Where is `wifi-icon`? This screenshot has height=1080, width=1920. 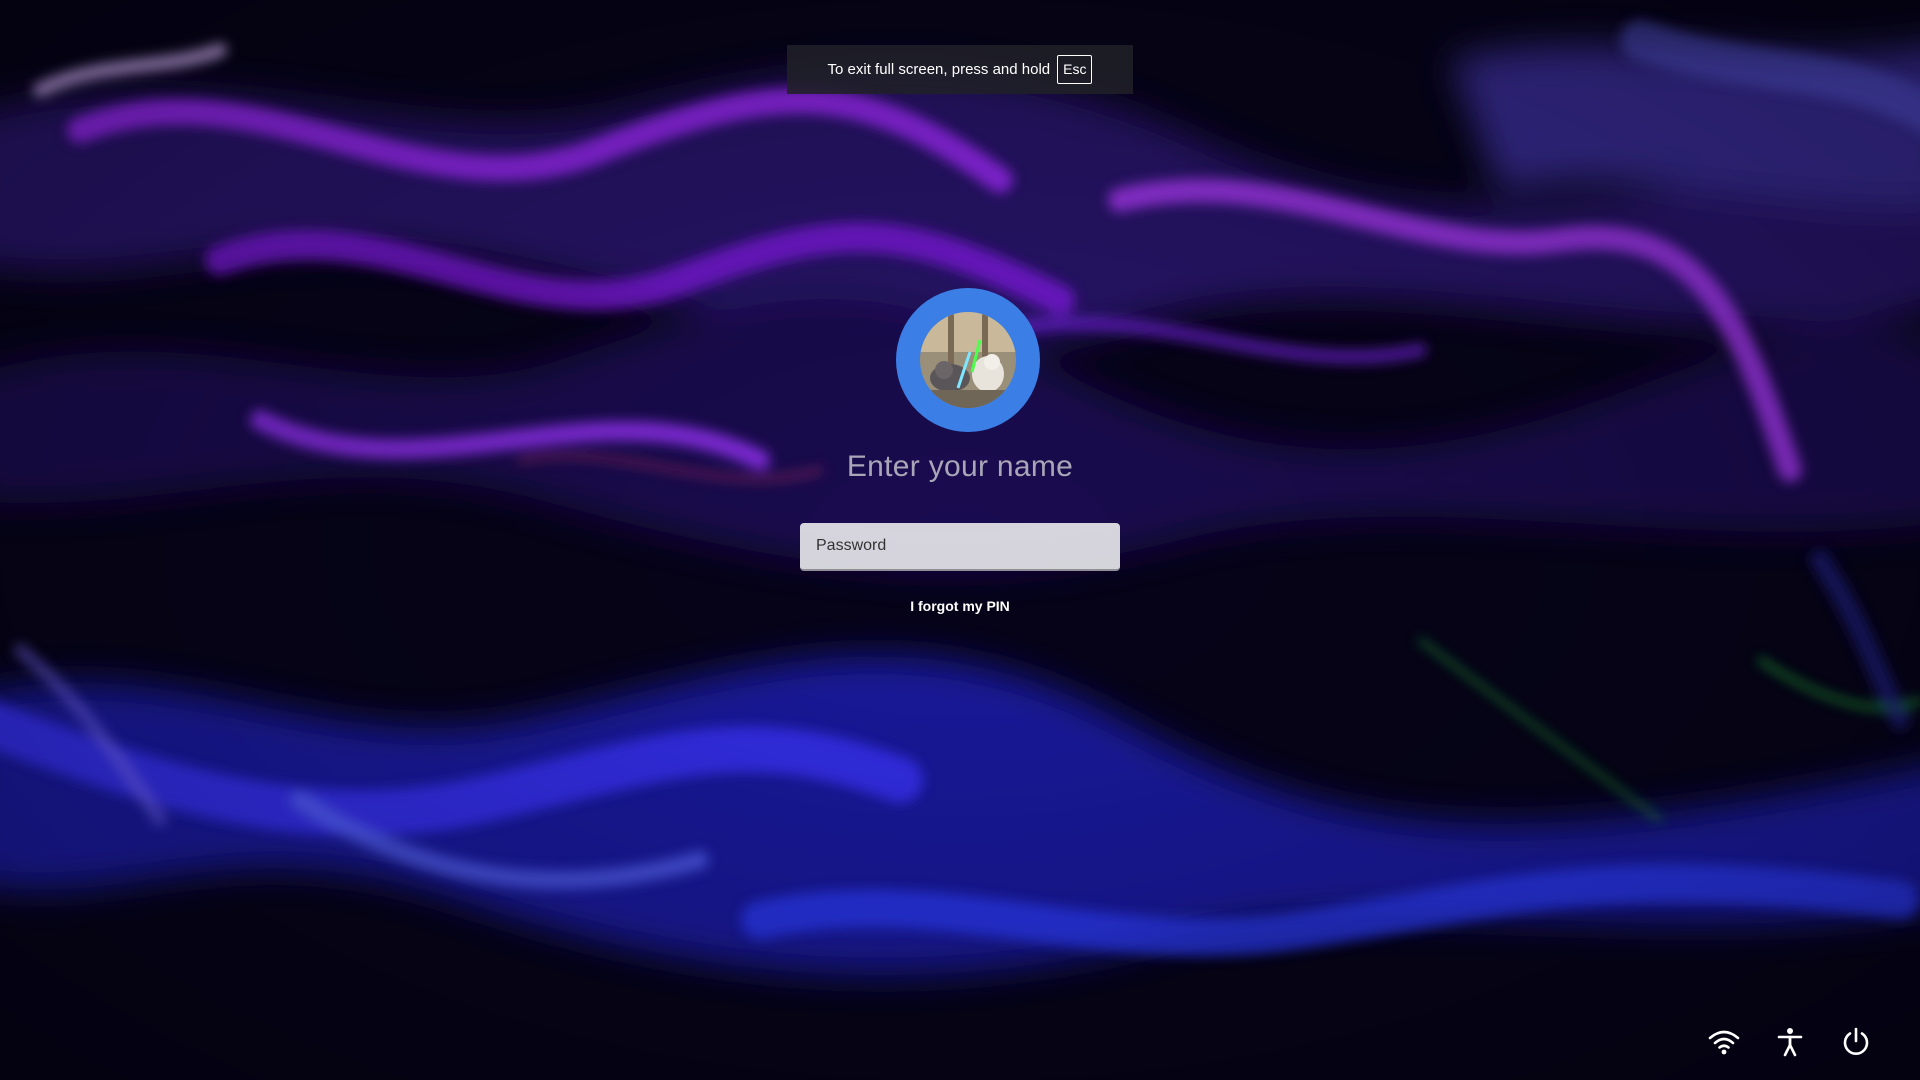 wifi-icon is located at coordinates (1724, 1042).